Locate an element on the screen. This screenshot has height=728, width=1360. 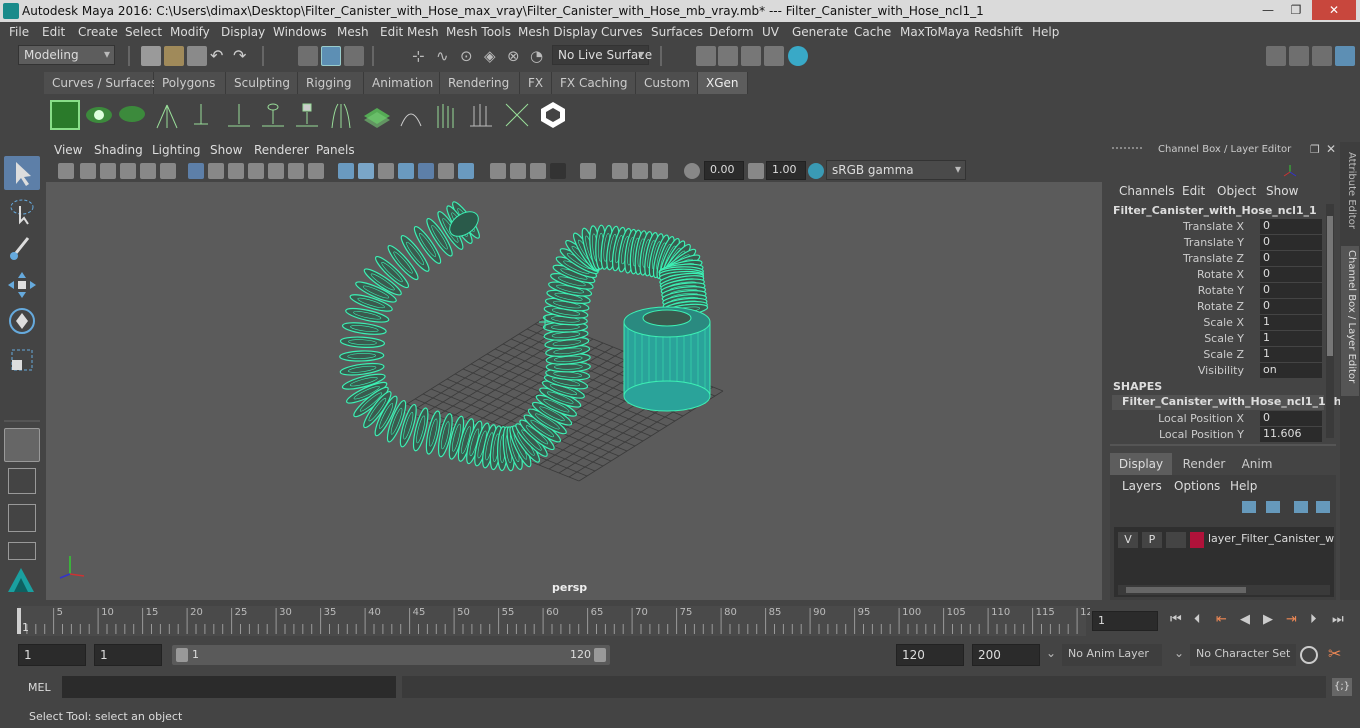
mel-label: MEL is located at coordinates (39, 687).